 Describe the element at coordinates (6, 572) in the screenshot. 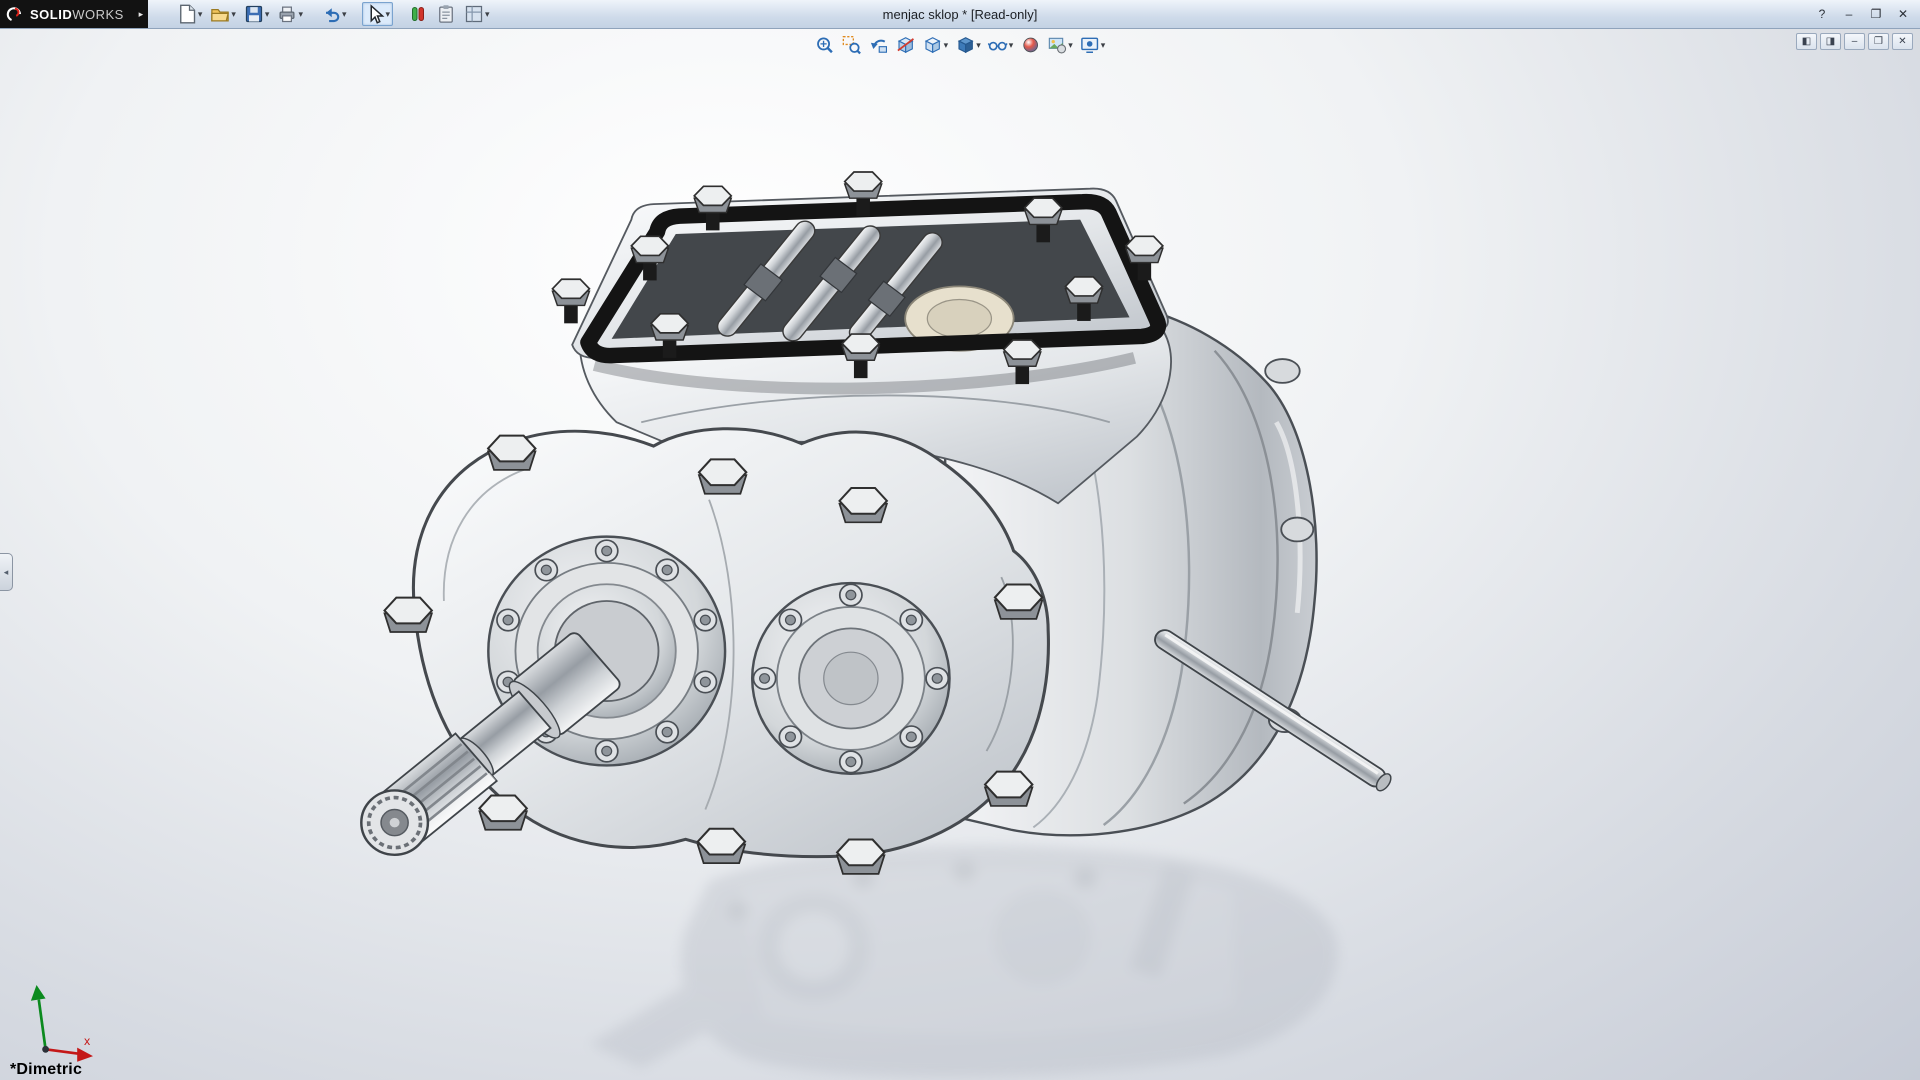

I see `panel-expand-tab: ◂` at that location.